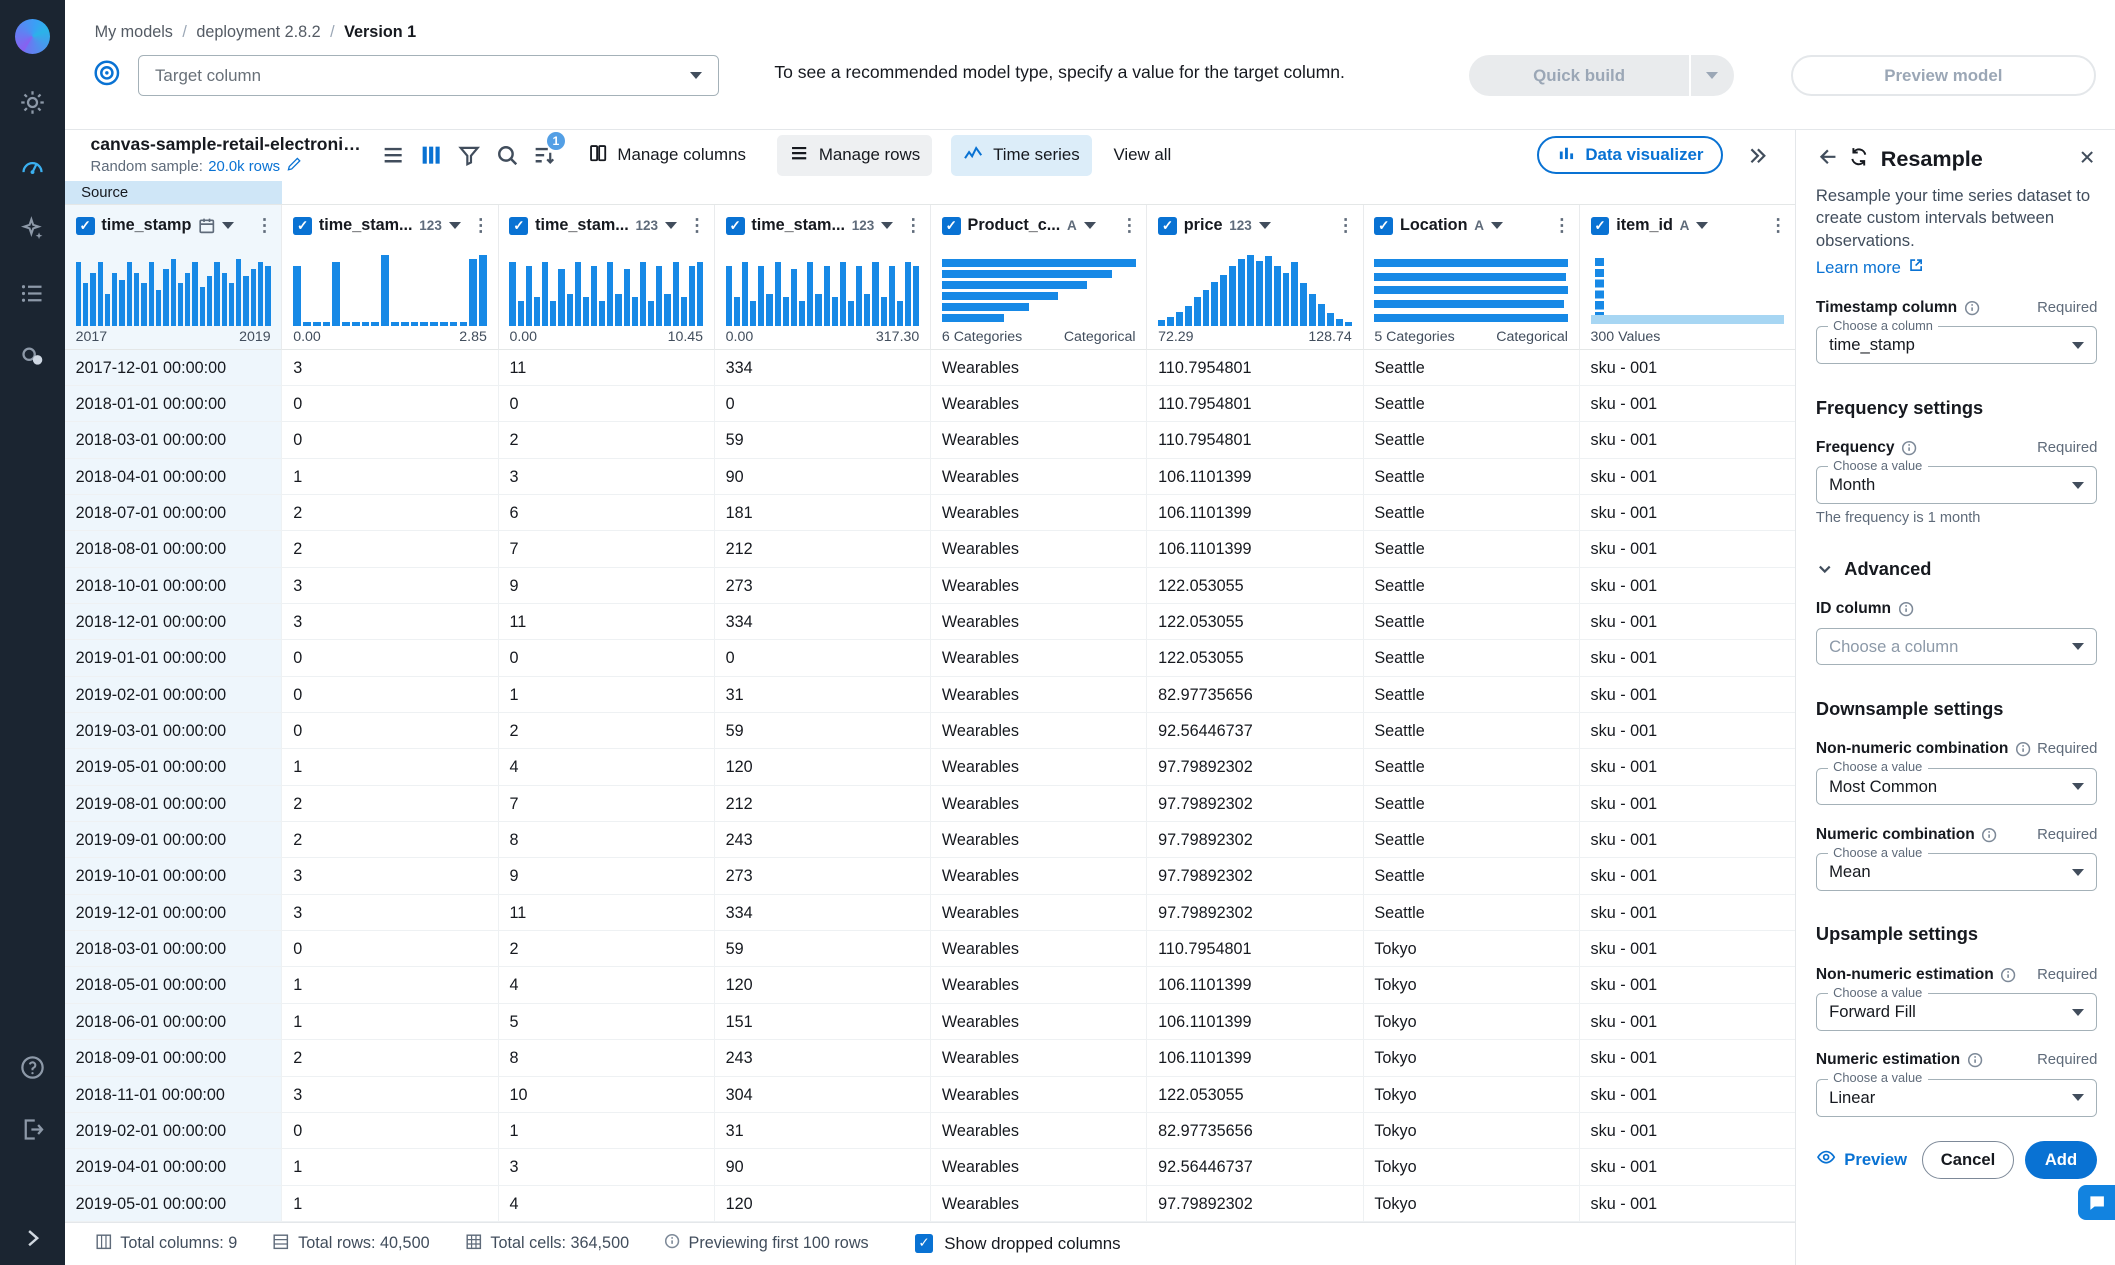 The image size is (2115, 1265). I want to click on edit-pencil-icon, so click(294, 166).